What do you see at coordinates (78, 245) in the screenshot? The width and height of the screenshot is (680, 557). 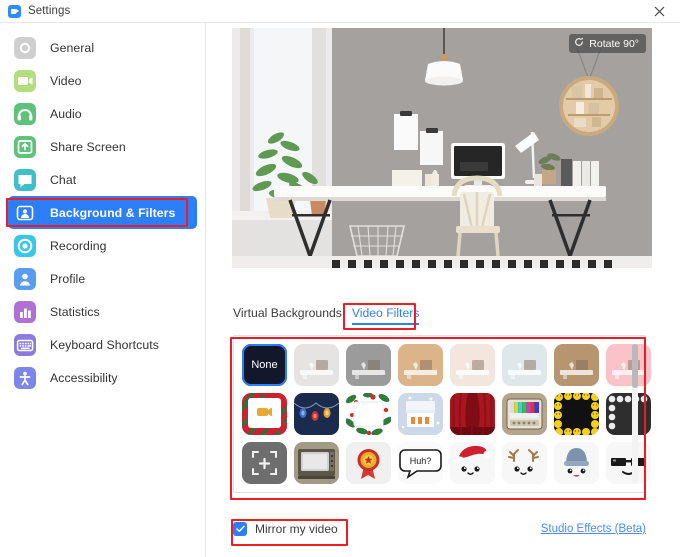 I see `sidebar-item-label: Recording` at bounding box center [78, 245].